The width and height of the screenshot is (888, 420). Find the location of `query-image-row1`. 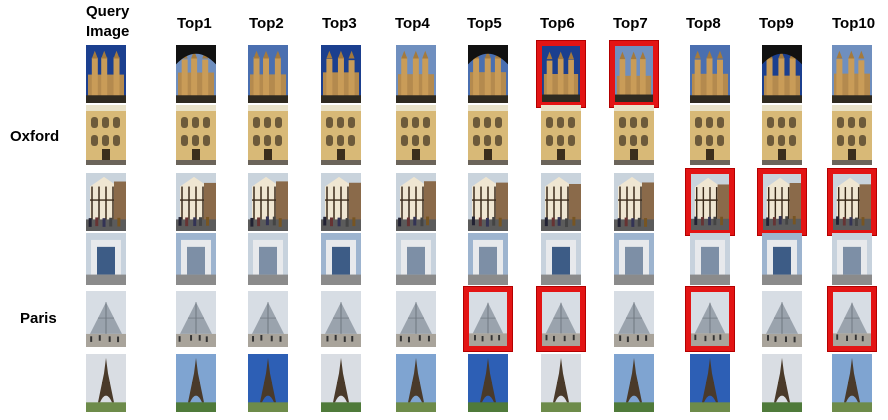

query-image-row1 is located at coordinates (106, 74).